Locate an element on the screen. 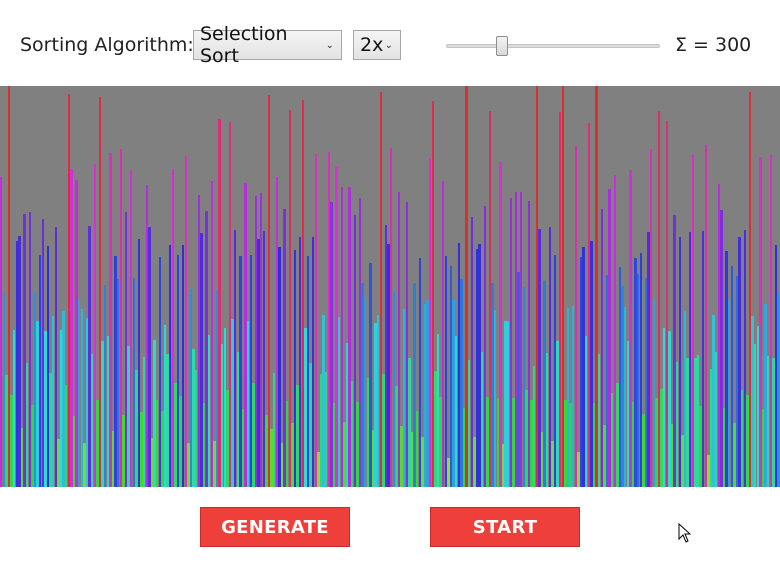  speed-select: 2x ⌄ is located at coordinates (377, 45).